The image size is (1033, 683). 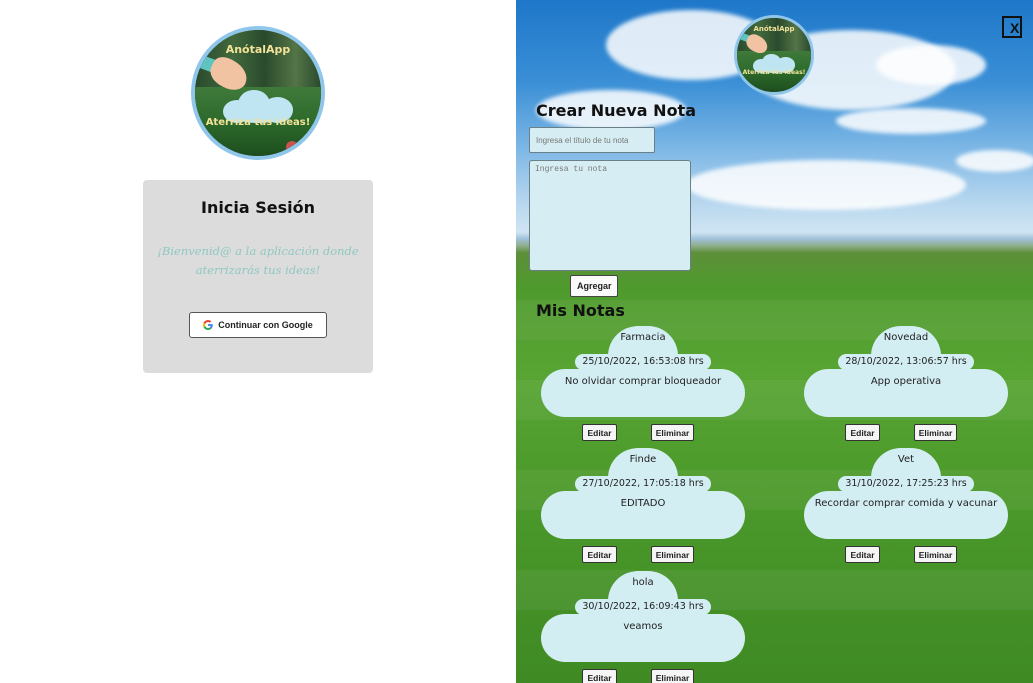 What do you see at coordinates (906, 393) in the screenshot?
I see `note-body: App operativa` at bounding box center [906, 393].